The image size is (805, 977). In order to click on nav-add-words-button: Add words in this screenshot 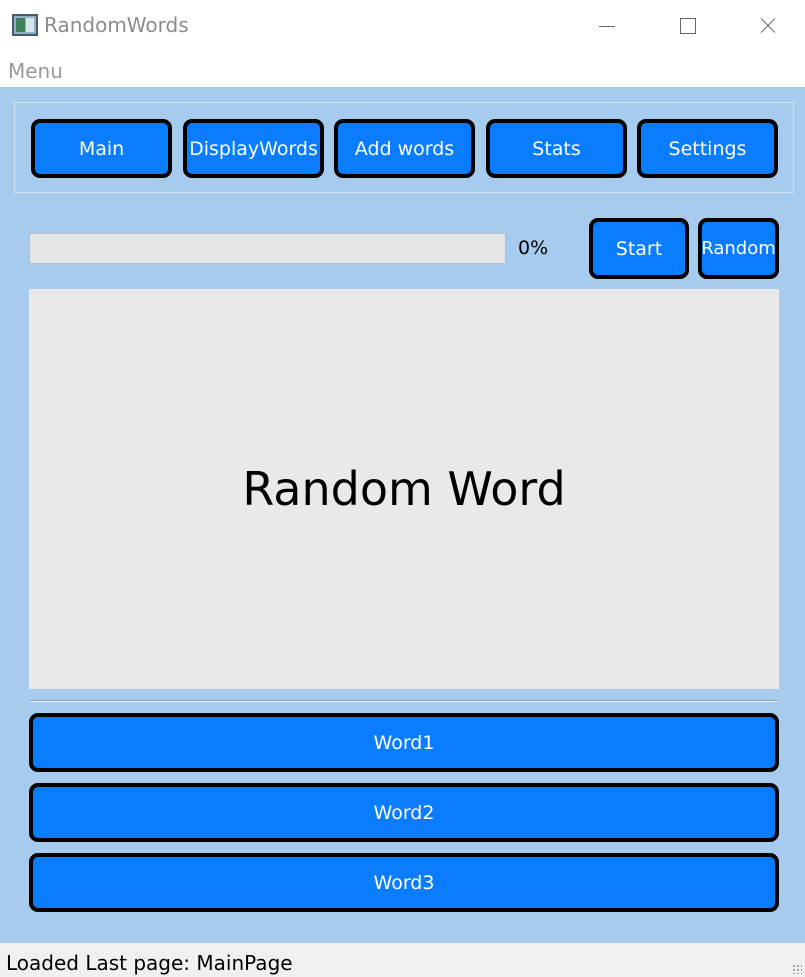, I will do `click(404, 148)`.